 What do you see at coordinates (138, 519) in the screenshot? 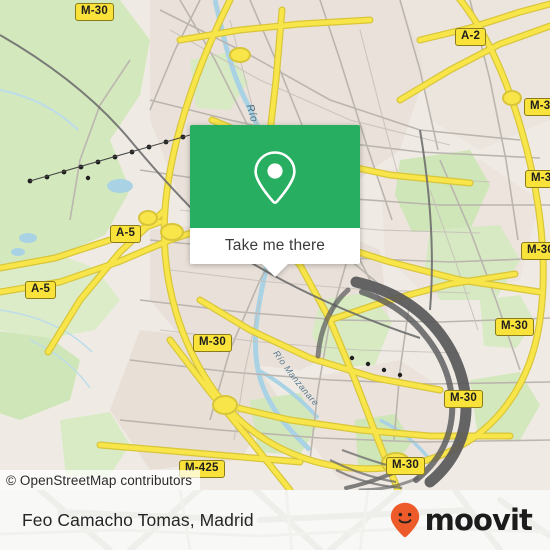
I see `place-name-label: Feo Camacho Tomas, Madrid` at bounding box center [138, 519].